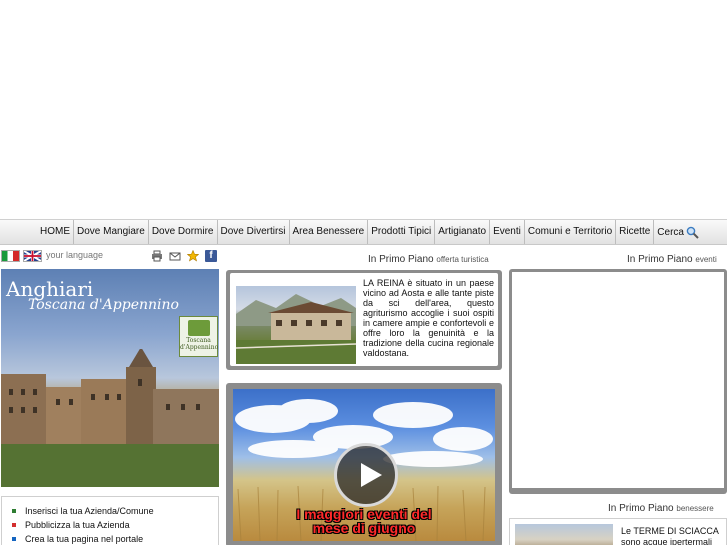  I want to click on offerta-section-title: In Primo Piano, so click(401, 259).